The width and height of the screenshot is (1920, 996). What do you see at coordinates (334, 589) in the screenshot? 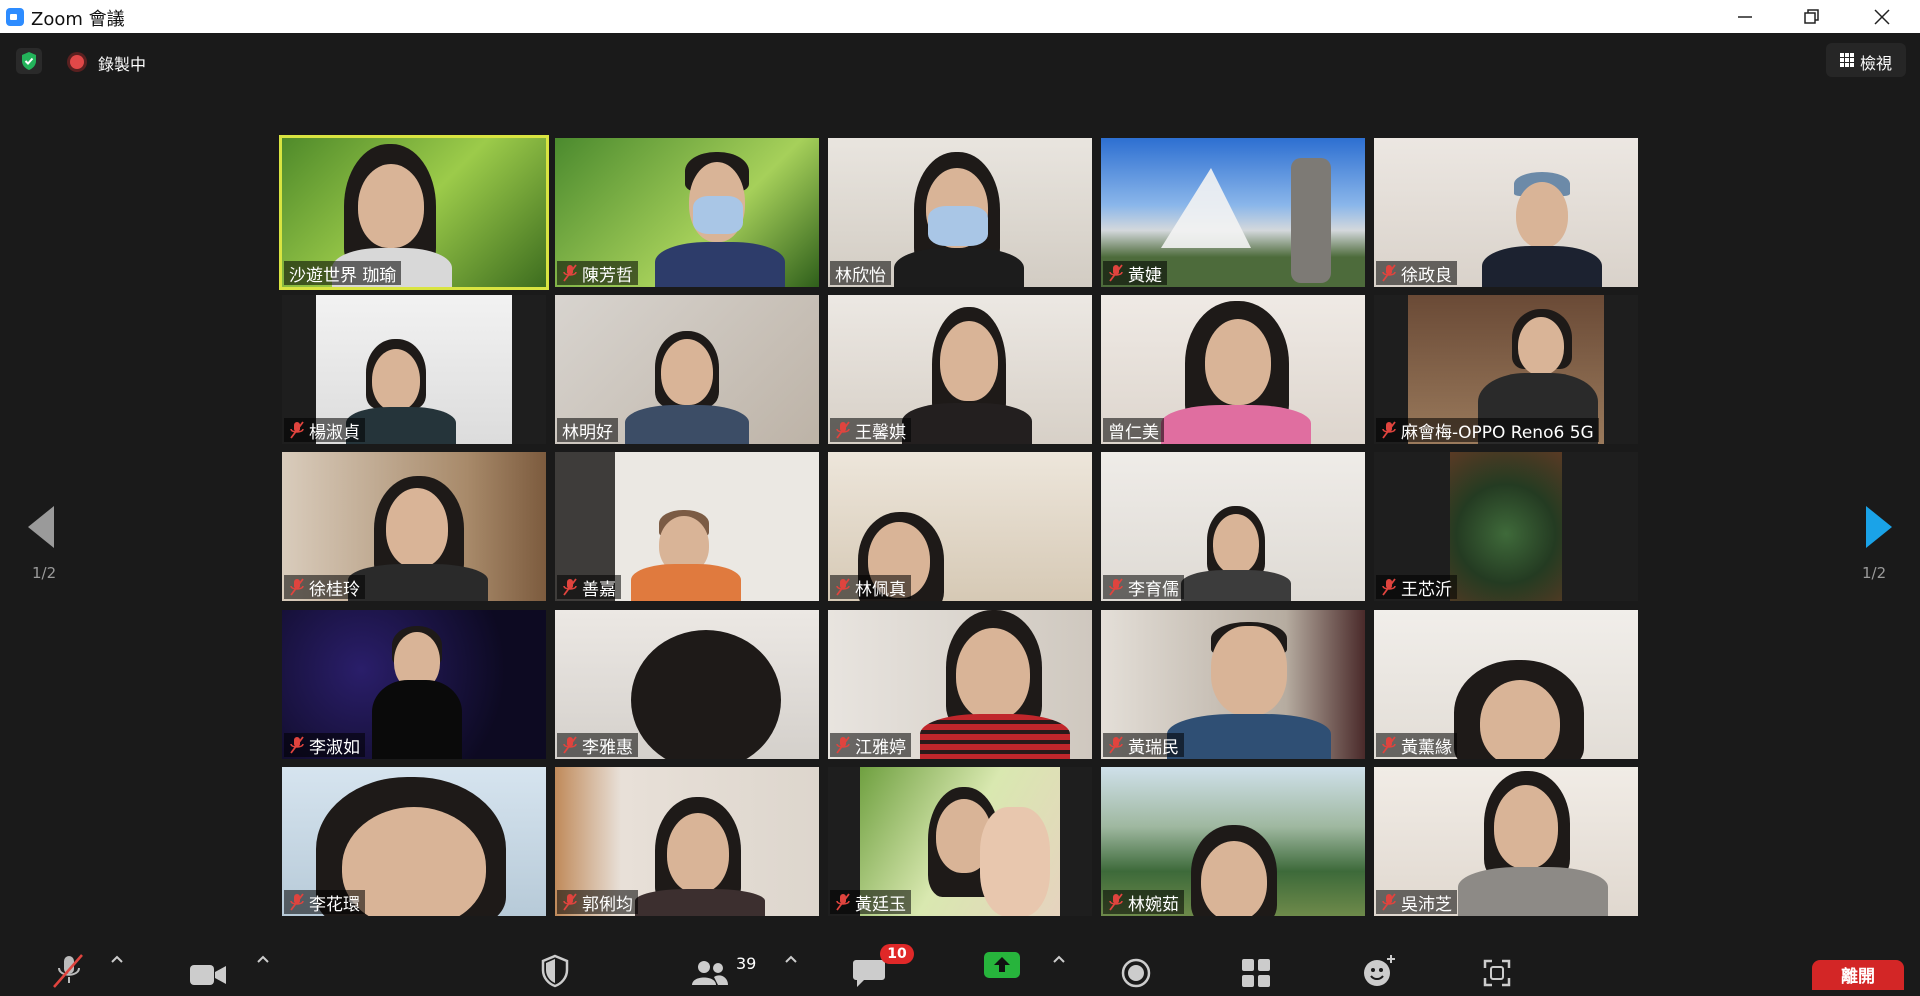
I see `participant-name: 徐桂玲` at bounding box center [334, 589].